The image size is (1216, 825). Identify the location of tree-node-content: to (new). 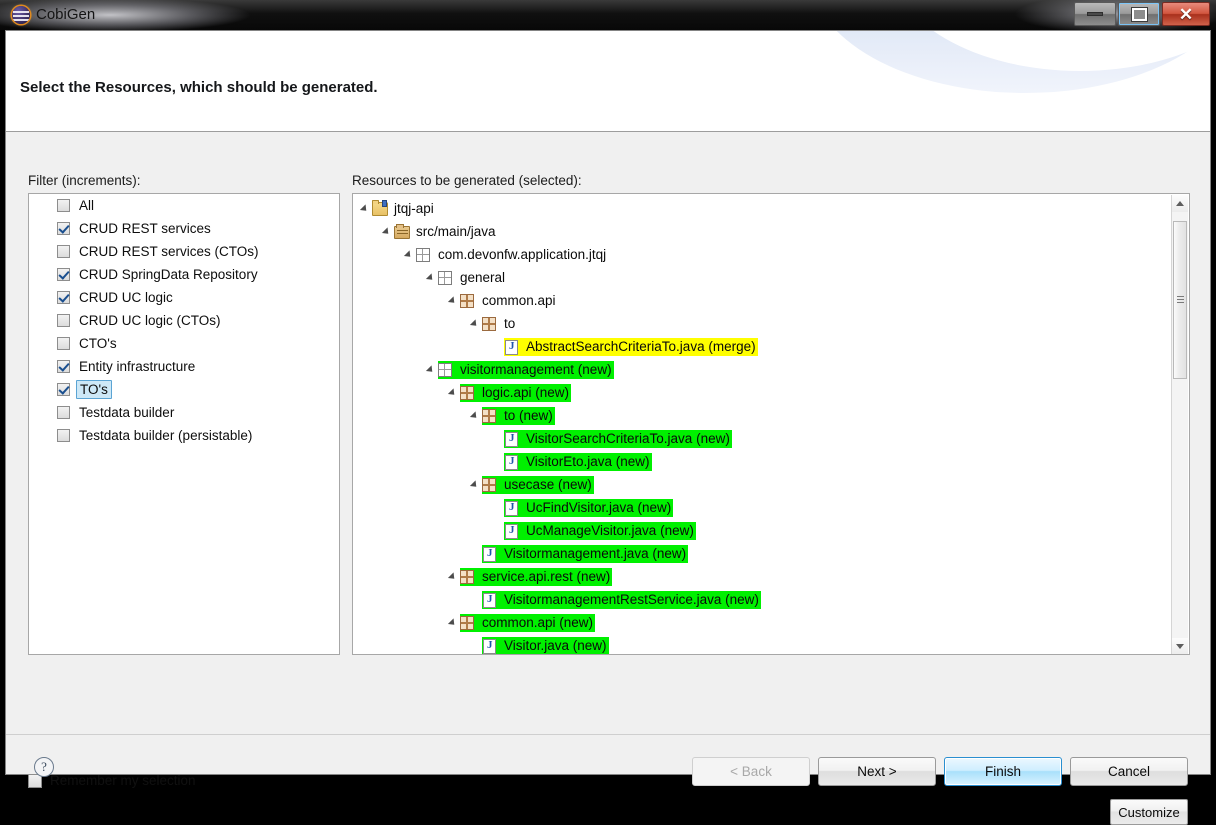
(518, 415).